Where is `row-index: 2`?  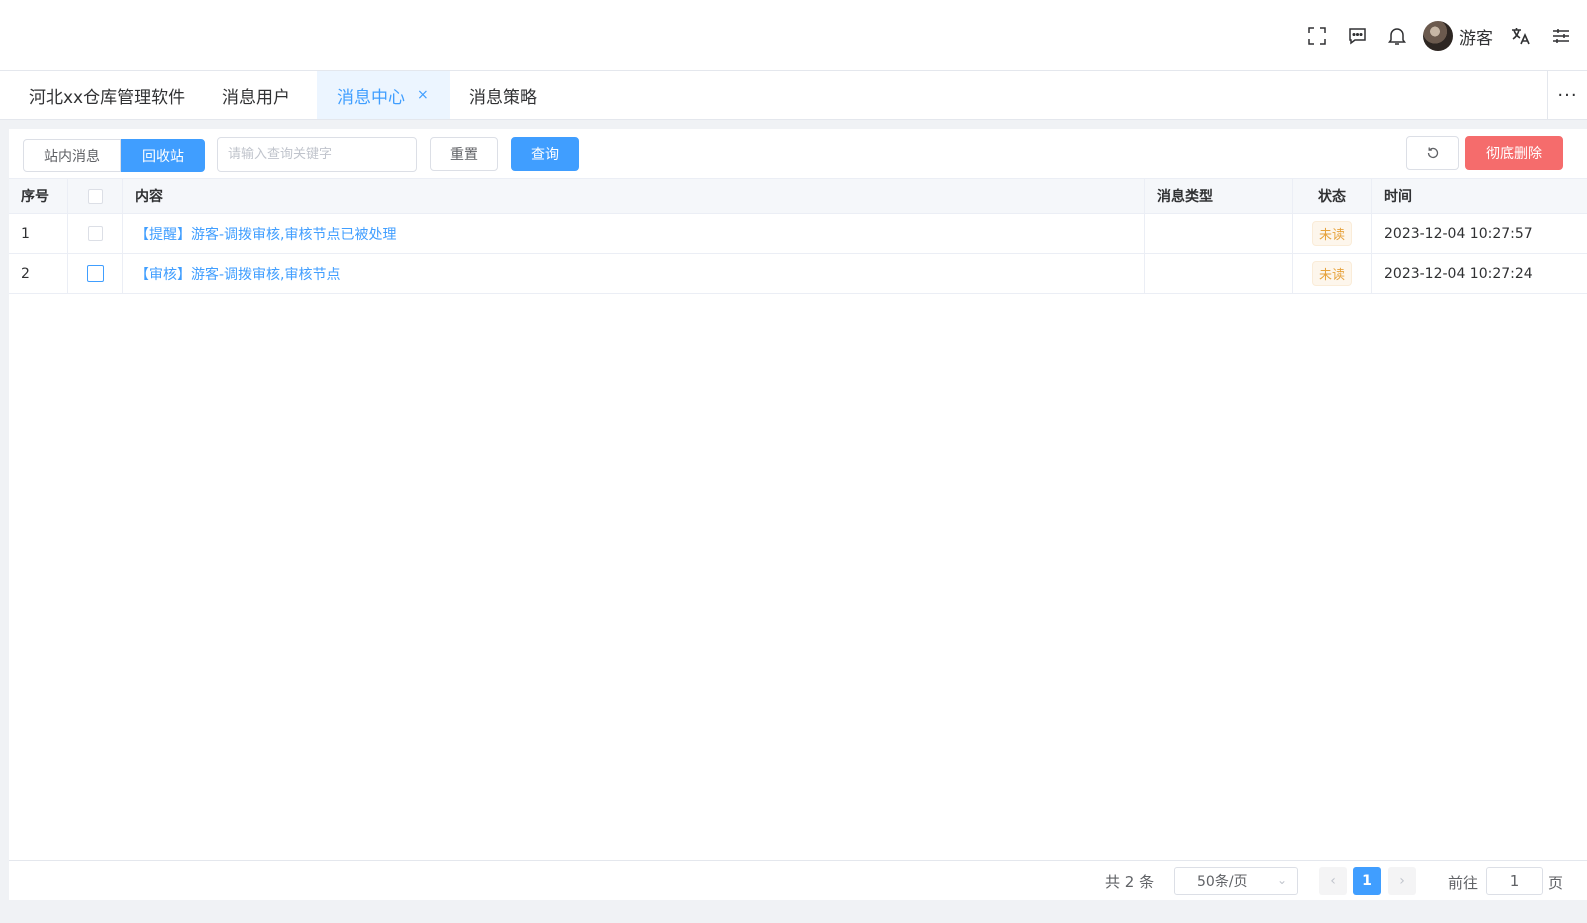 row-index: 2 is located at coordinates (38, 273).